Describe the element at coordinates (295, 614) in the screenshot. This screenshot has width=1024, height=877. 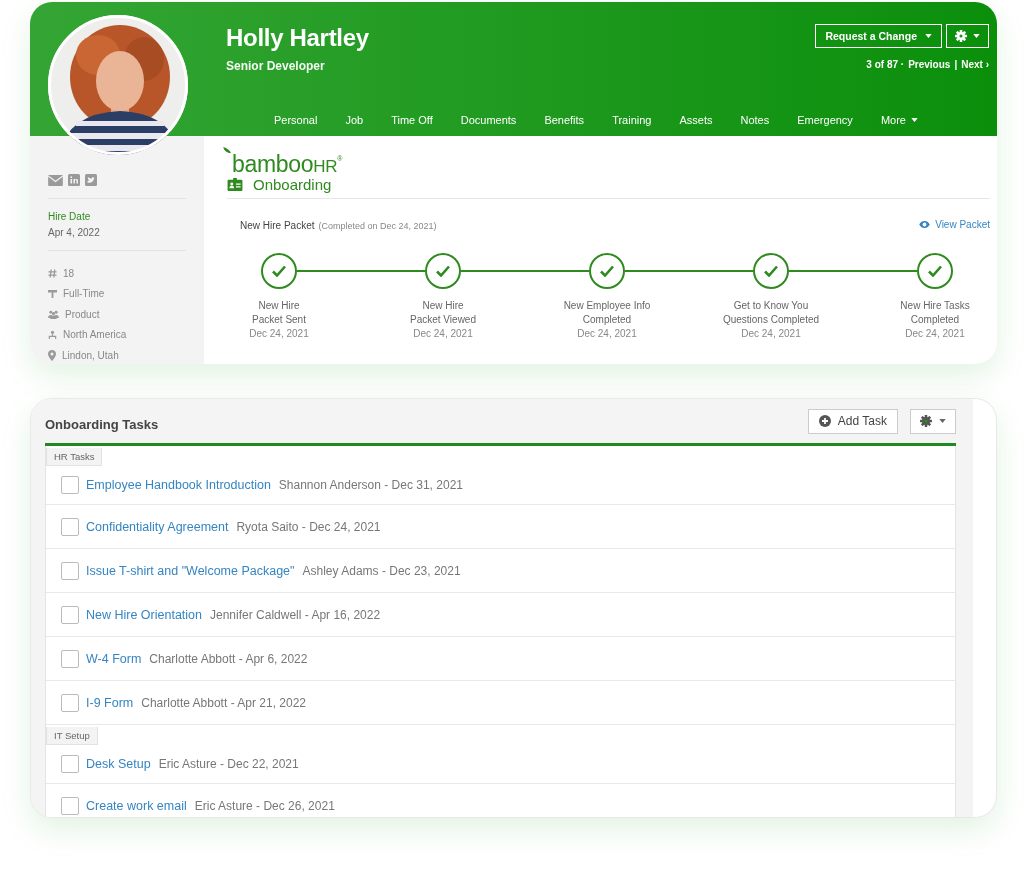
I see `task-assignee: Jennifer Caldwell - Apr 16, 2022` at that location.